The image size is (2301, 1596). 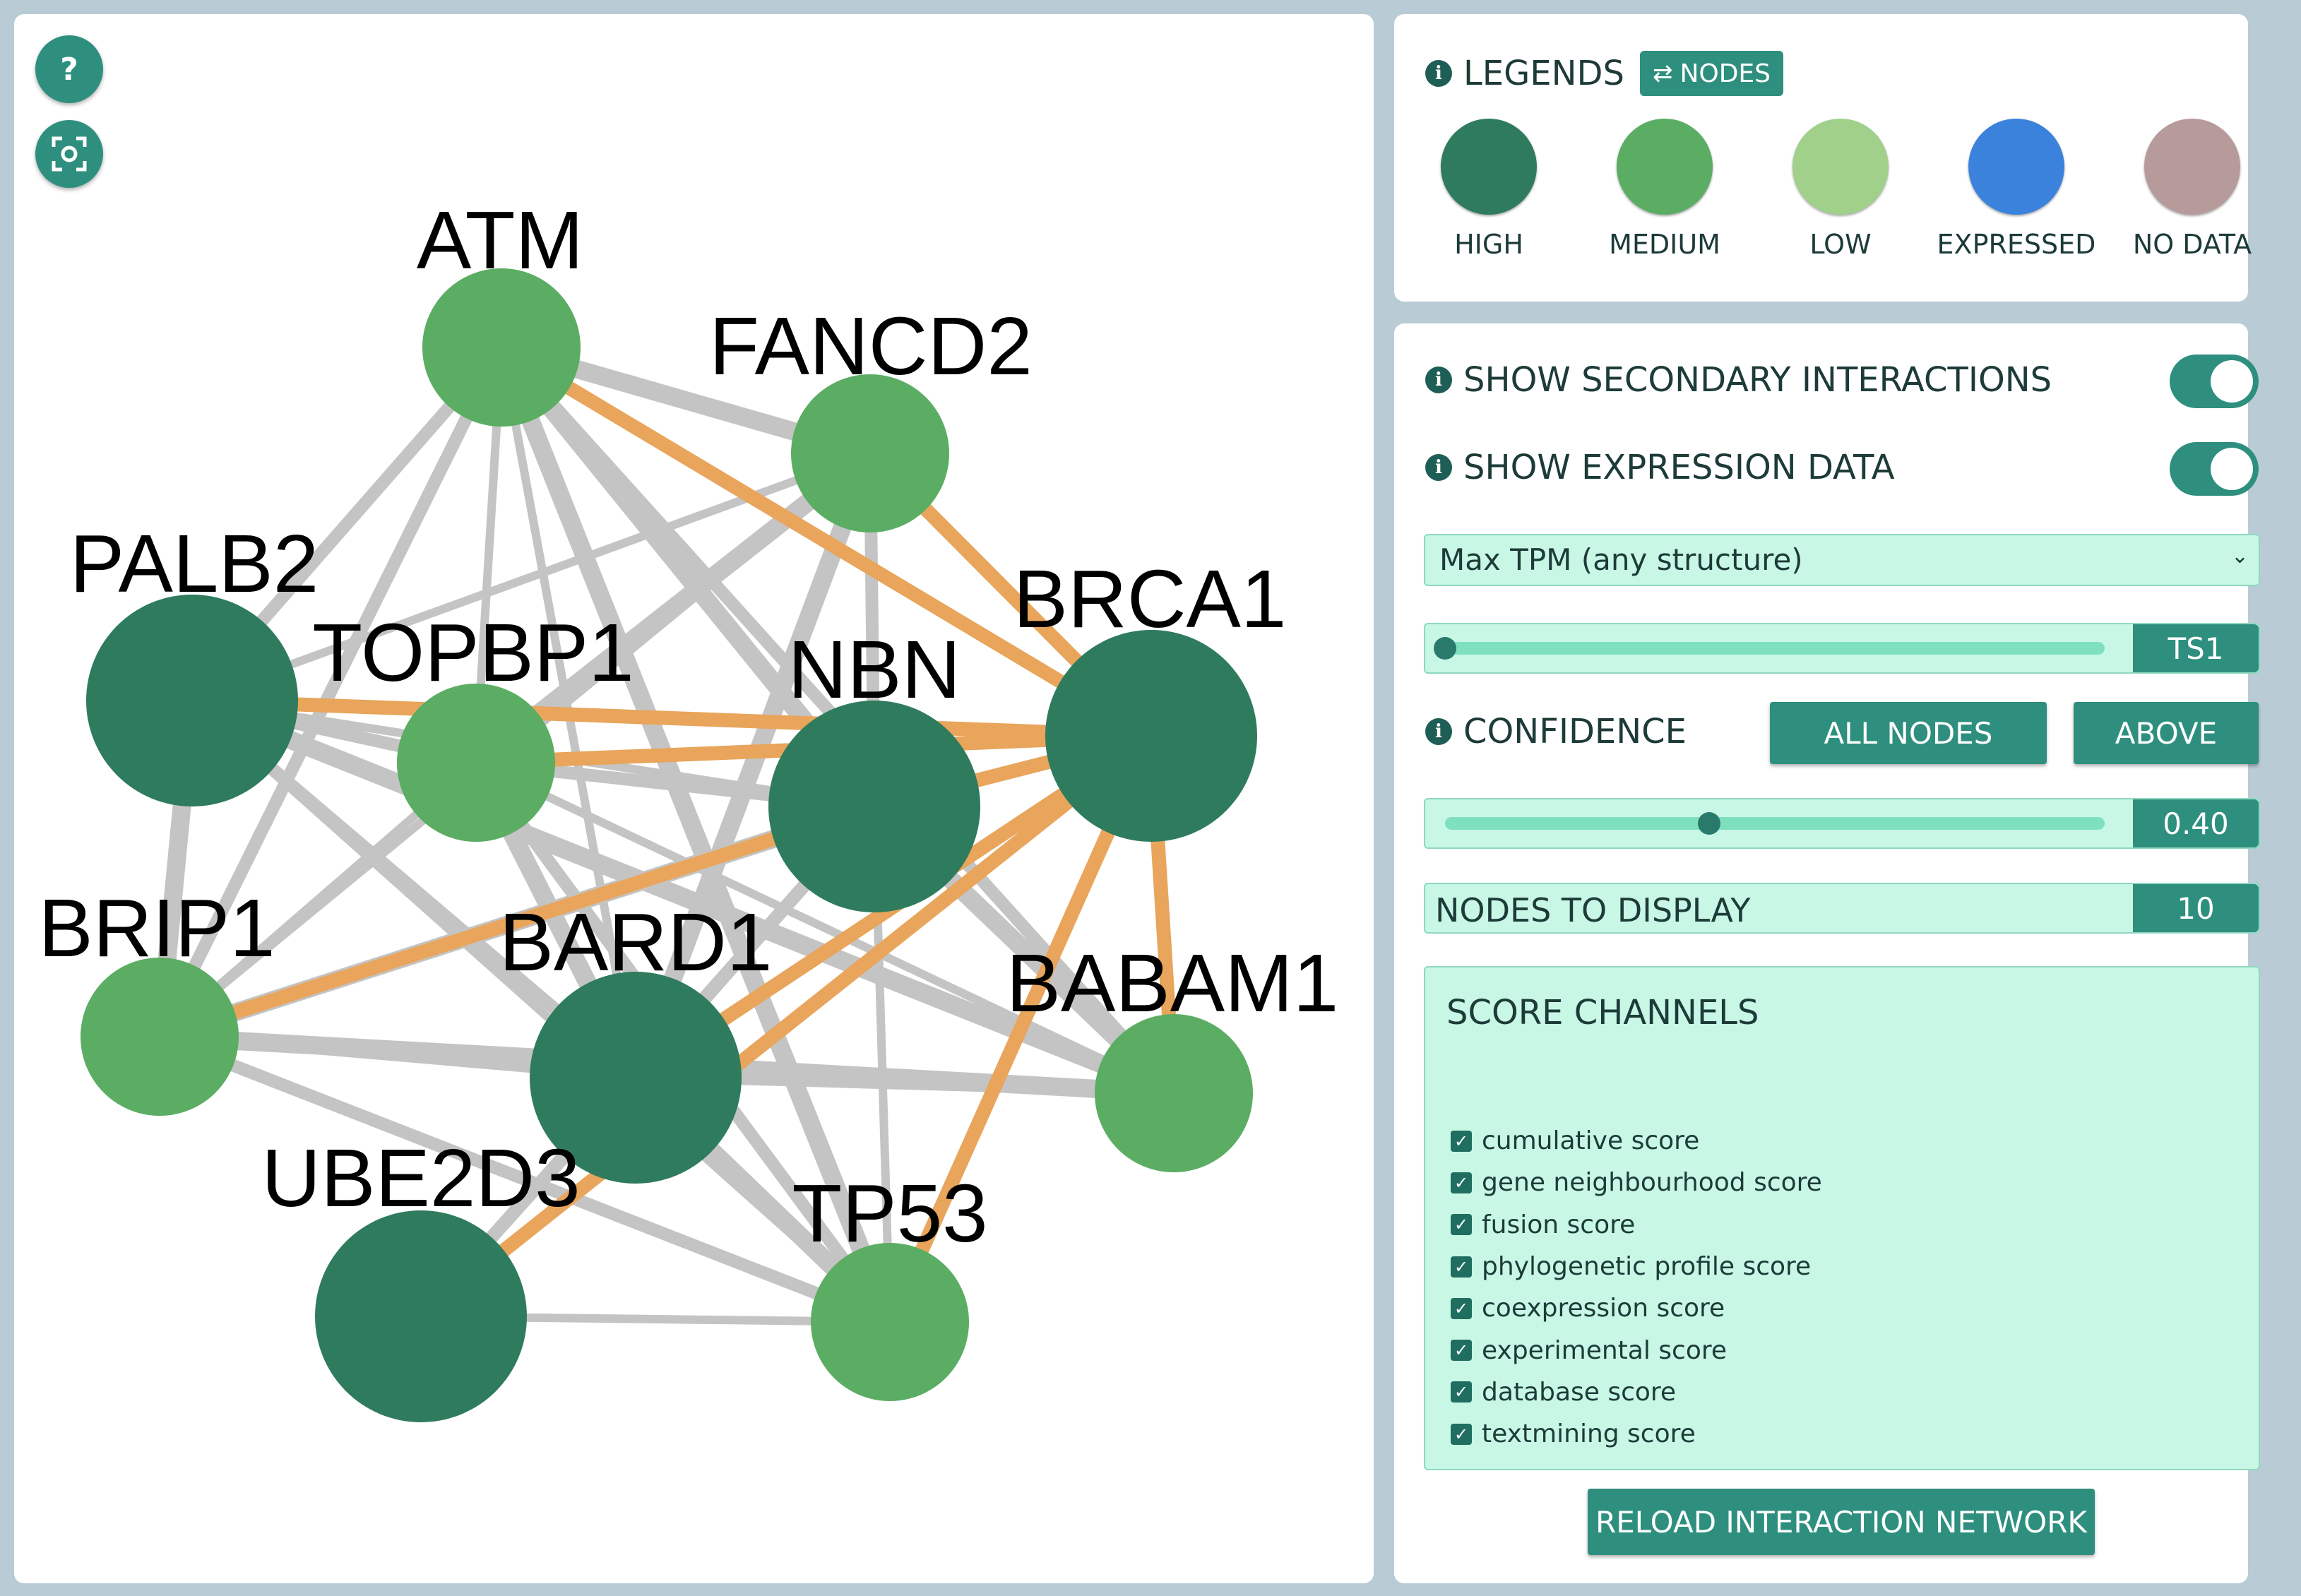 I want to click on reload-network-button: RELOAD INTERACTION NETWORK, so click(x=1841, y=1522).